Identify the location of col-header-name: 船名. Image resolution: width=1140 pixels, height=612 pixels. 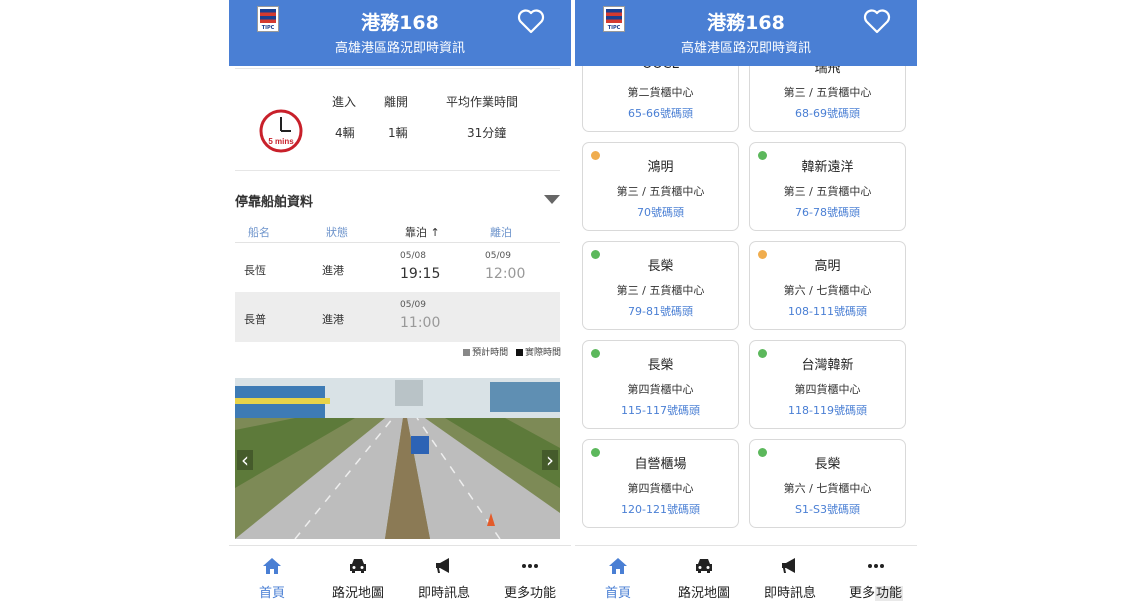
(259, 232).